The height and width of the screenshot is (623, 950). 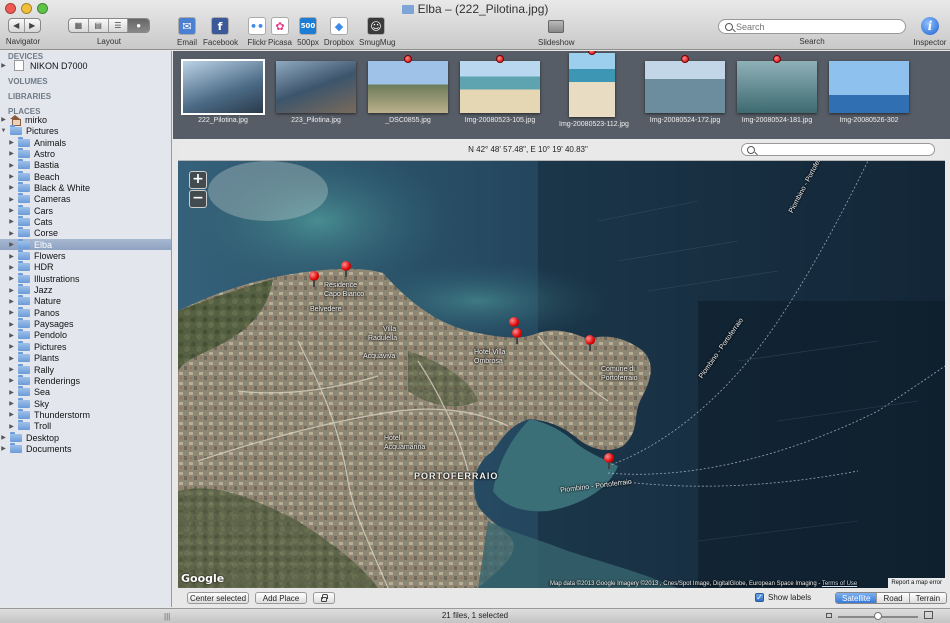 I want to click on sidebar-item-paysages: ▶ Paysages, so click(x=85, y=324).